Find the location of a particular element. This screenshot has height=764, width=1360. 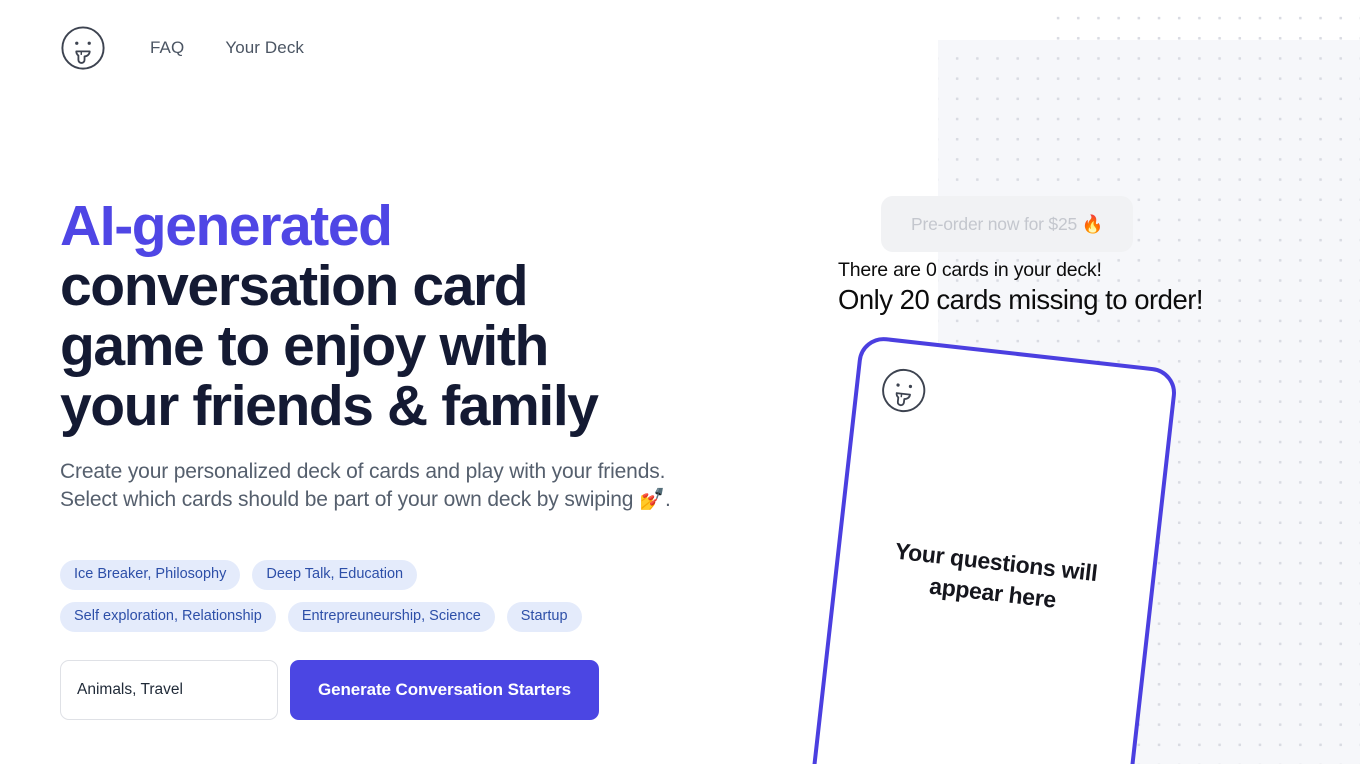

nav-item-faq: FAQ is located at coordinates (167, 48).